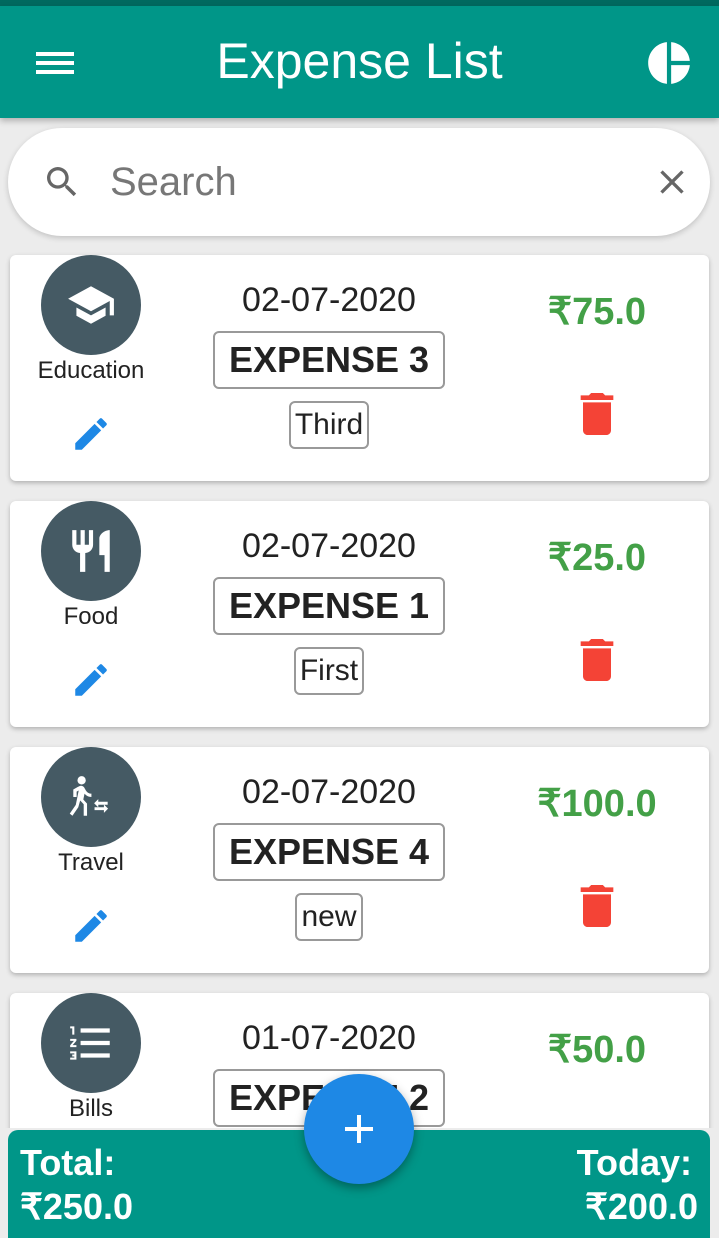  Describe the element at coordinates (329, 360) in the screenshot. I see `expense-name: EXPENSE 3` at that location.